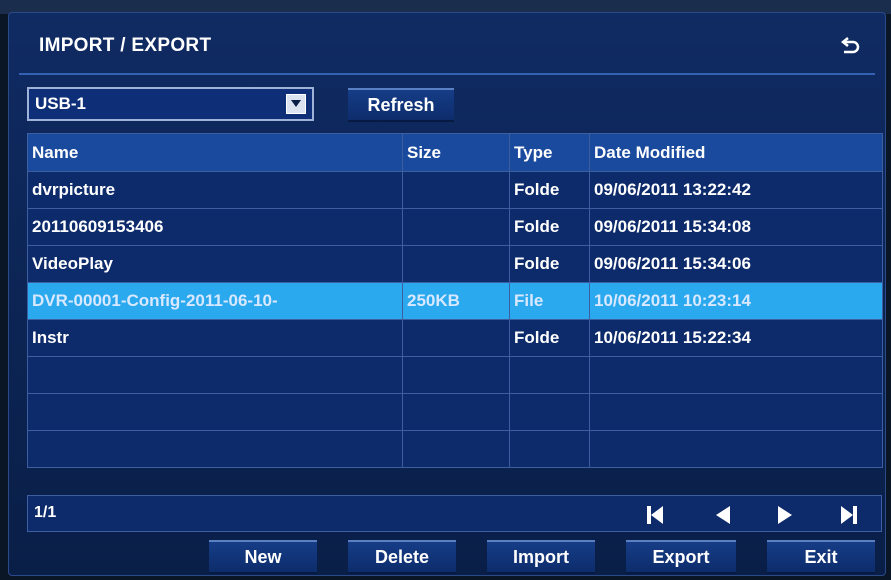  What do you see at coordinates (549, 152) in the screenshot?
I see `column-header-type: Type` at bounding box center [549, 152].